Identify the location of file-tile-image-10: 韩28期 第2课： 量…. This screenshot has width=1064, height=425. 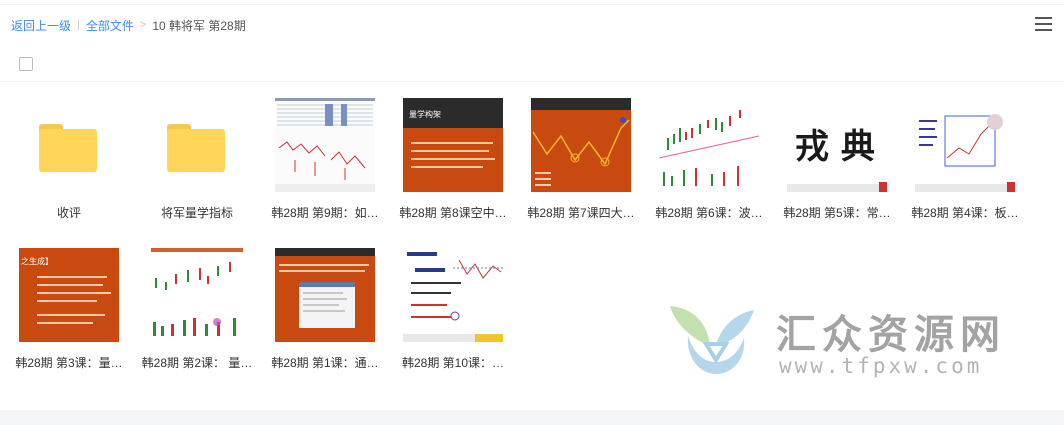
(197, 313).